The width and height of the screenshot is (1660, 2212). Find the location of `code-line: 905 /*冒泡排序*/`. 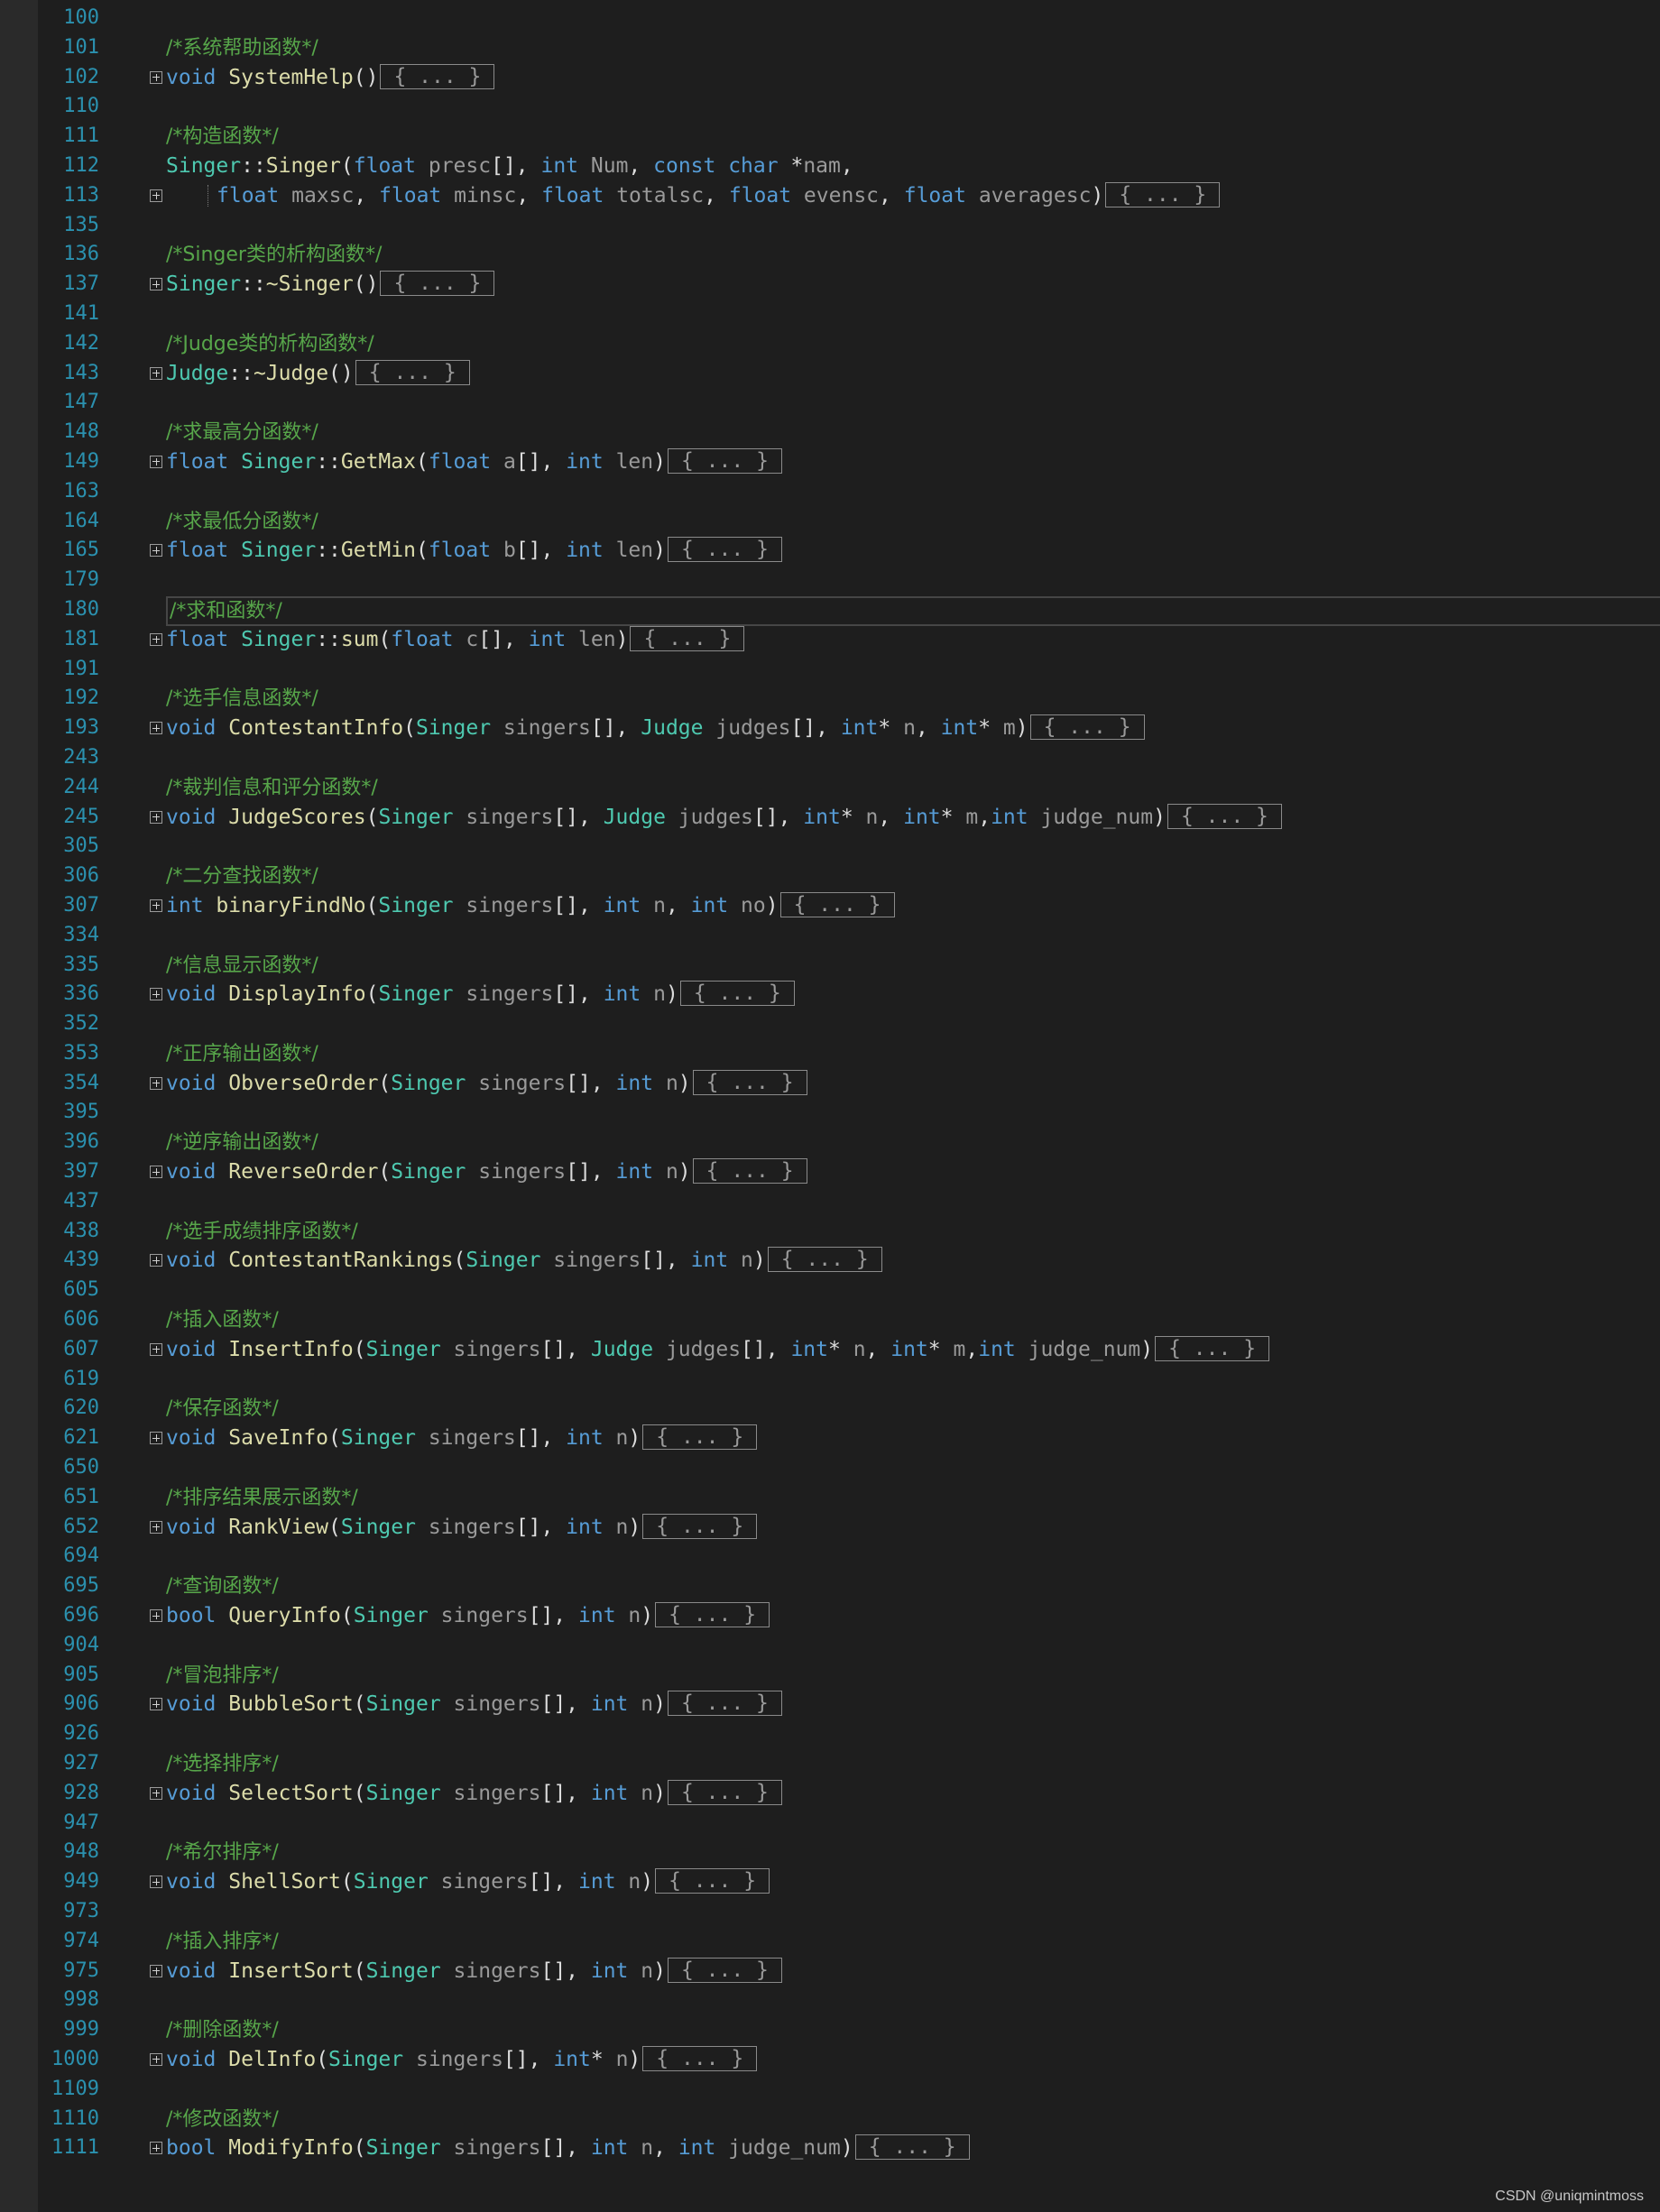

code-line: 905 /*冒泡排序*/ is located at coordinates (849, 1676).